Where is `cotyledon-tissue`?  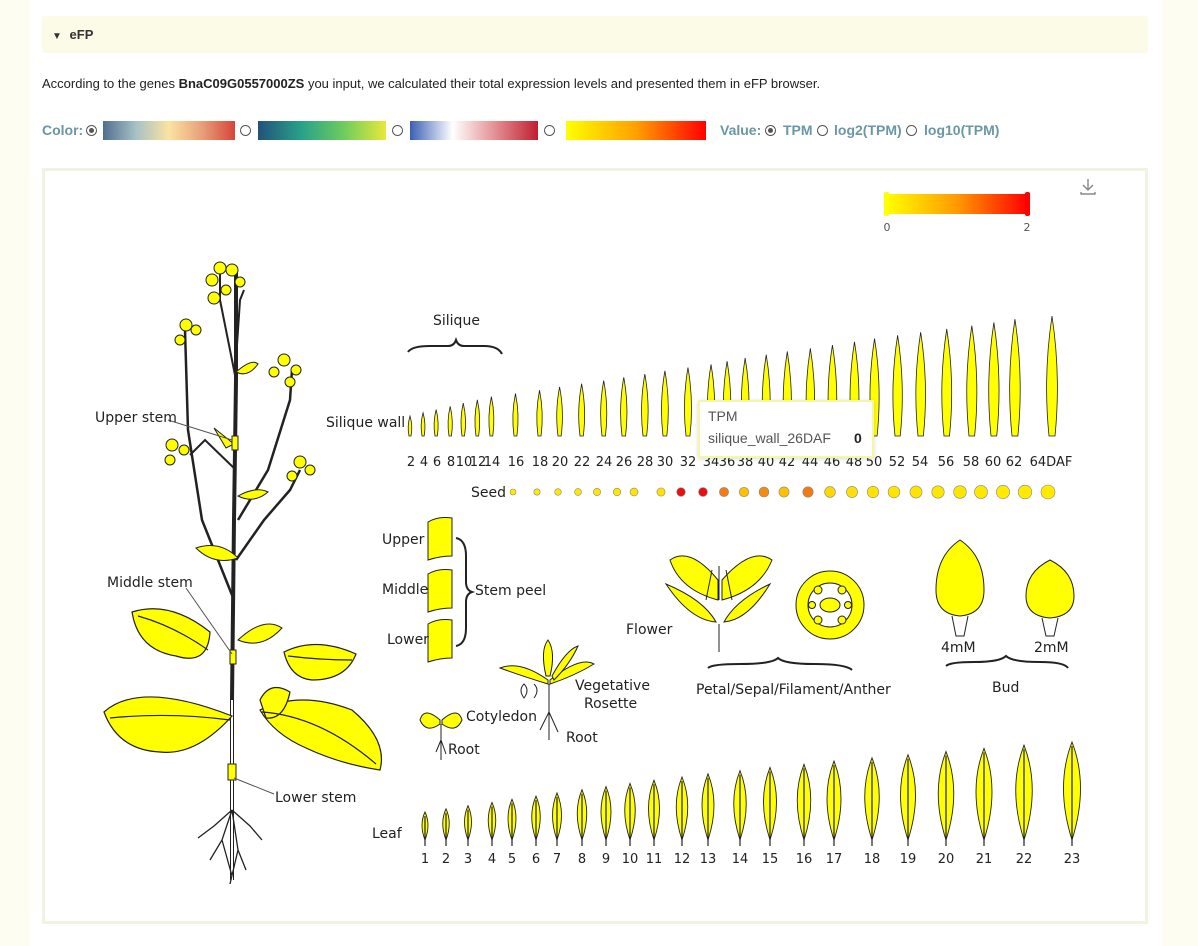 cotyledon-tissue is located at coordinates (430, 720).